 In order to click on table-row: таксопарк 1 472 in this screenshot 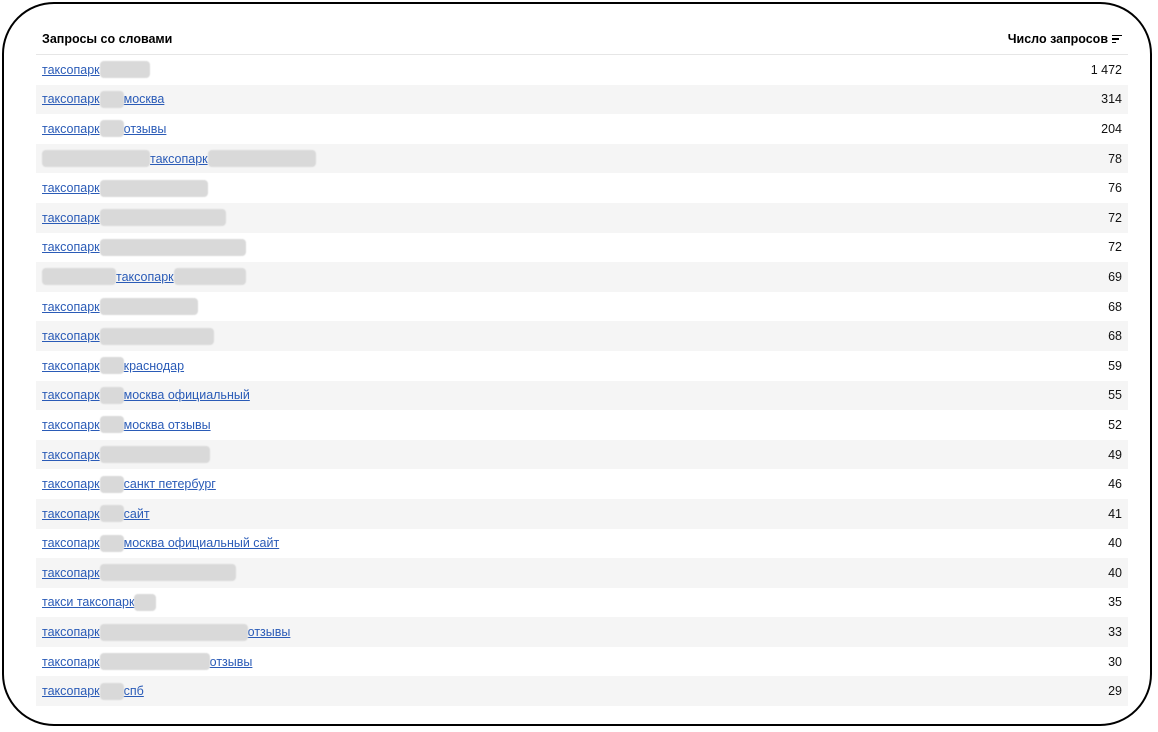, I will do `click(582, 70)`.